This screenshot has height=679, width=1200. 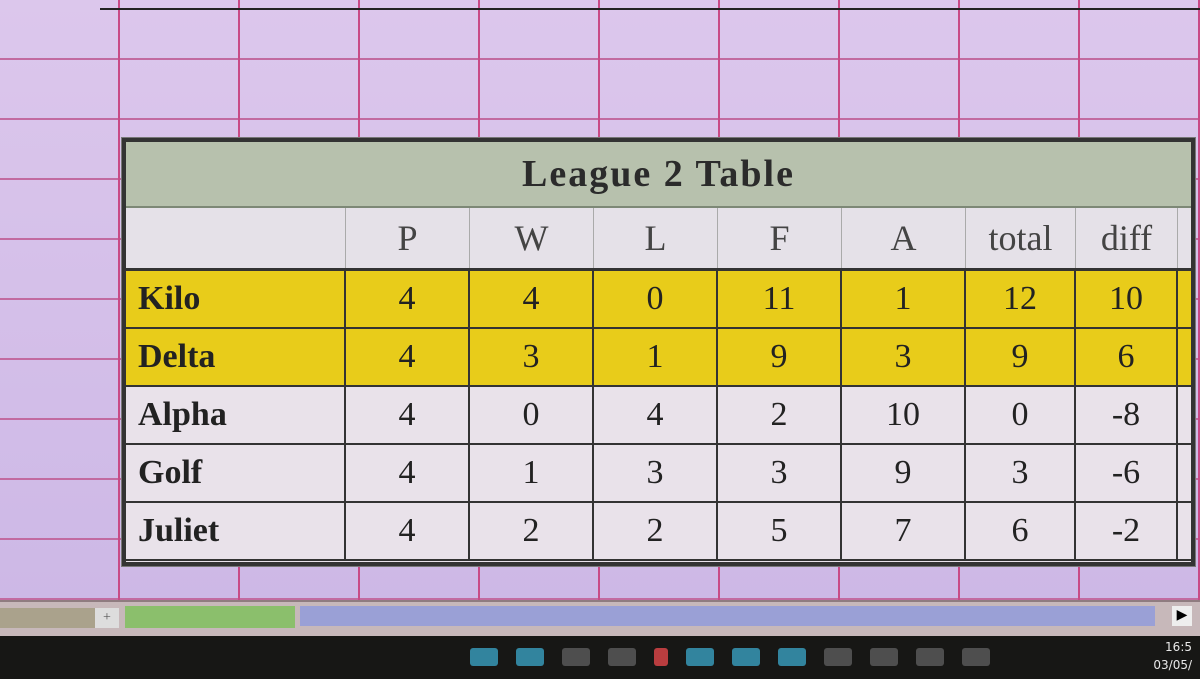 What do you see at coordinates (210, 617) in the screenshot?
I see `active-sheet-tab` at bounding box center [210, 617].